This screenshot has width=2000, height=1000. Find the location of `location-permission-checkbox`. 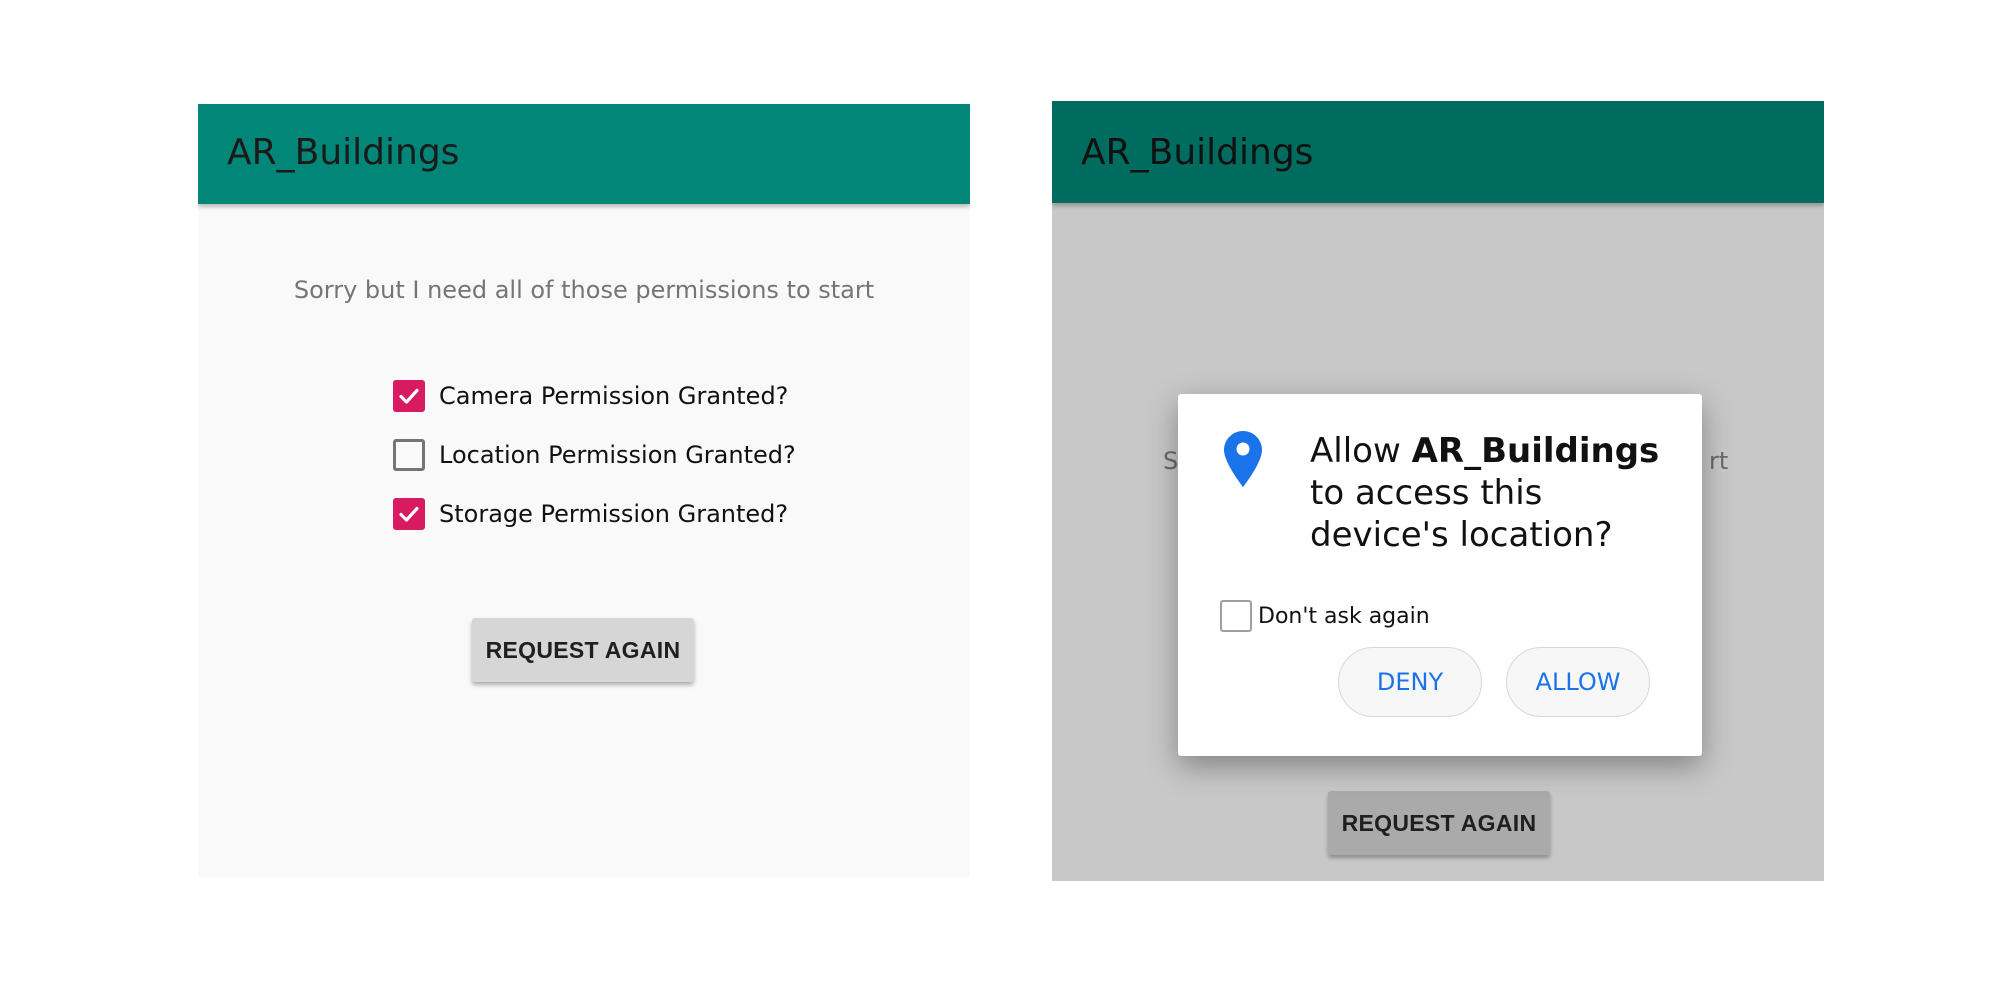

location-permission-checkbox is located at coordinates (409, 455).